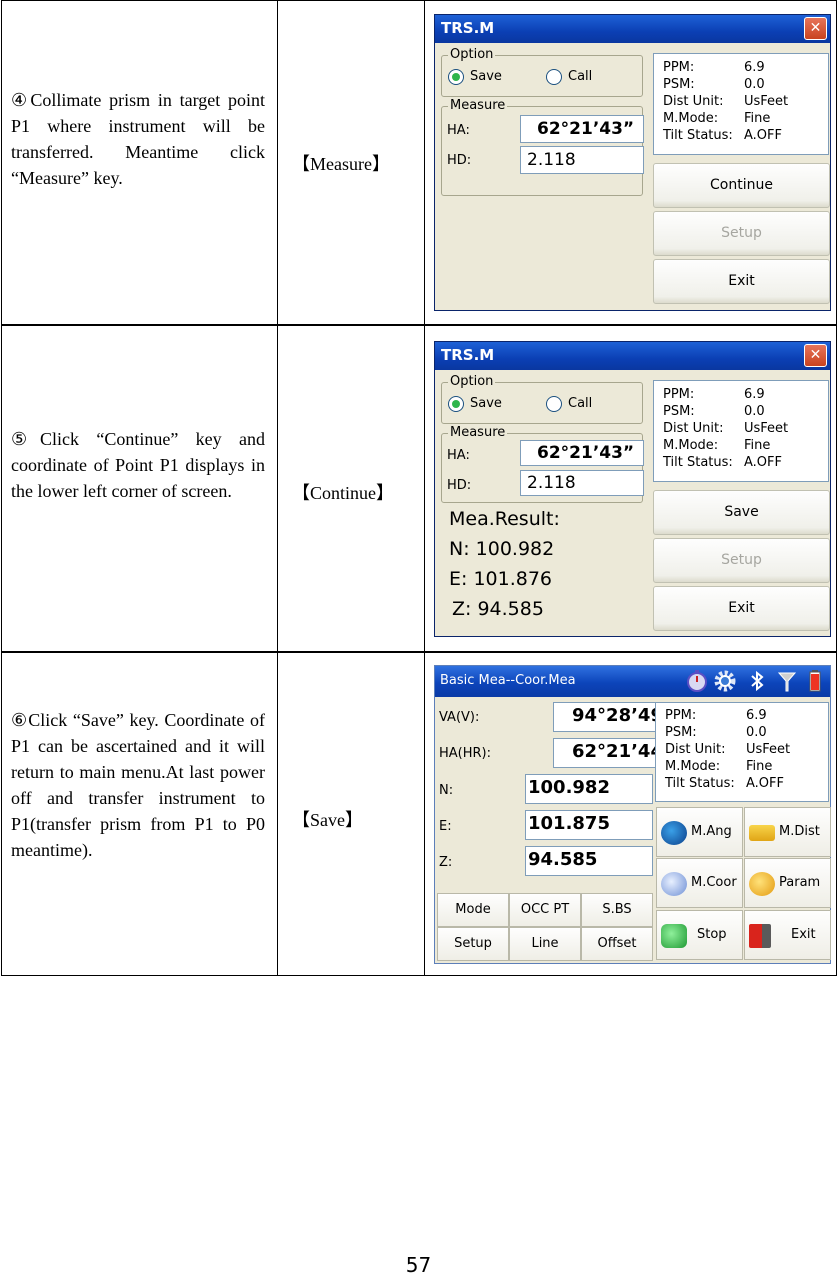 This screenshot has width=837, height=1276. Describe the element at coordinates (582, 160) in the screenshot. I see `hd-value: 2.118` at that location.